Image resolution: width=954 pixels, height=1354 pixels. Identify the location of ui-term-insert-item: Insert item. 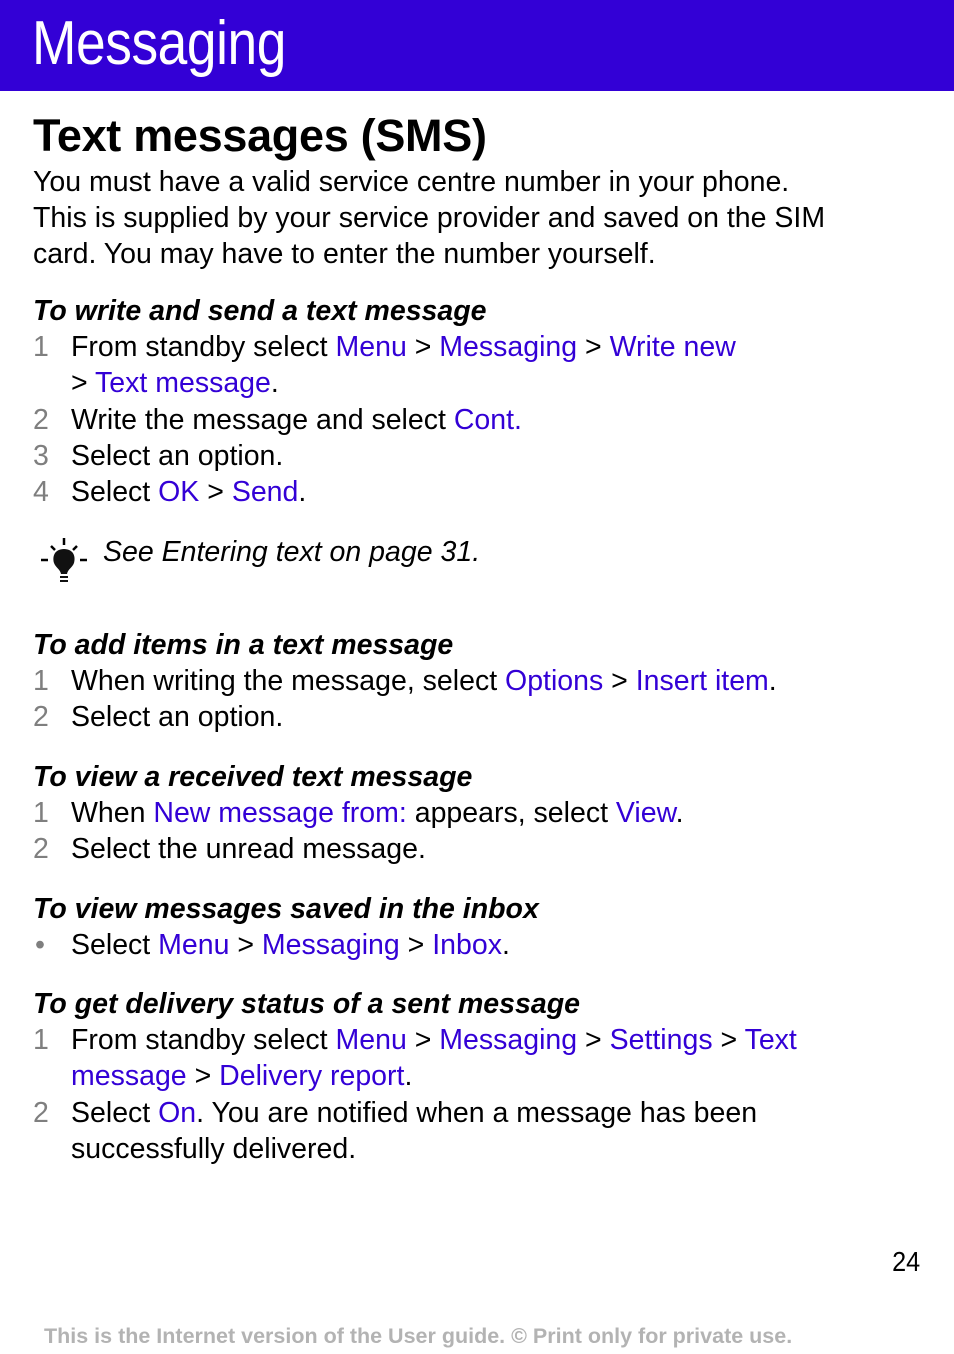
(702, 681).